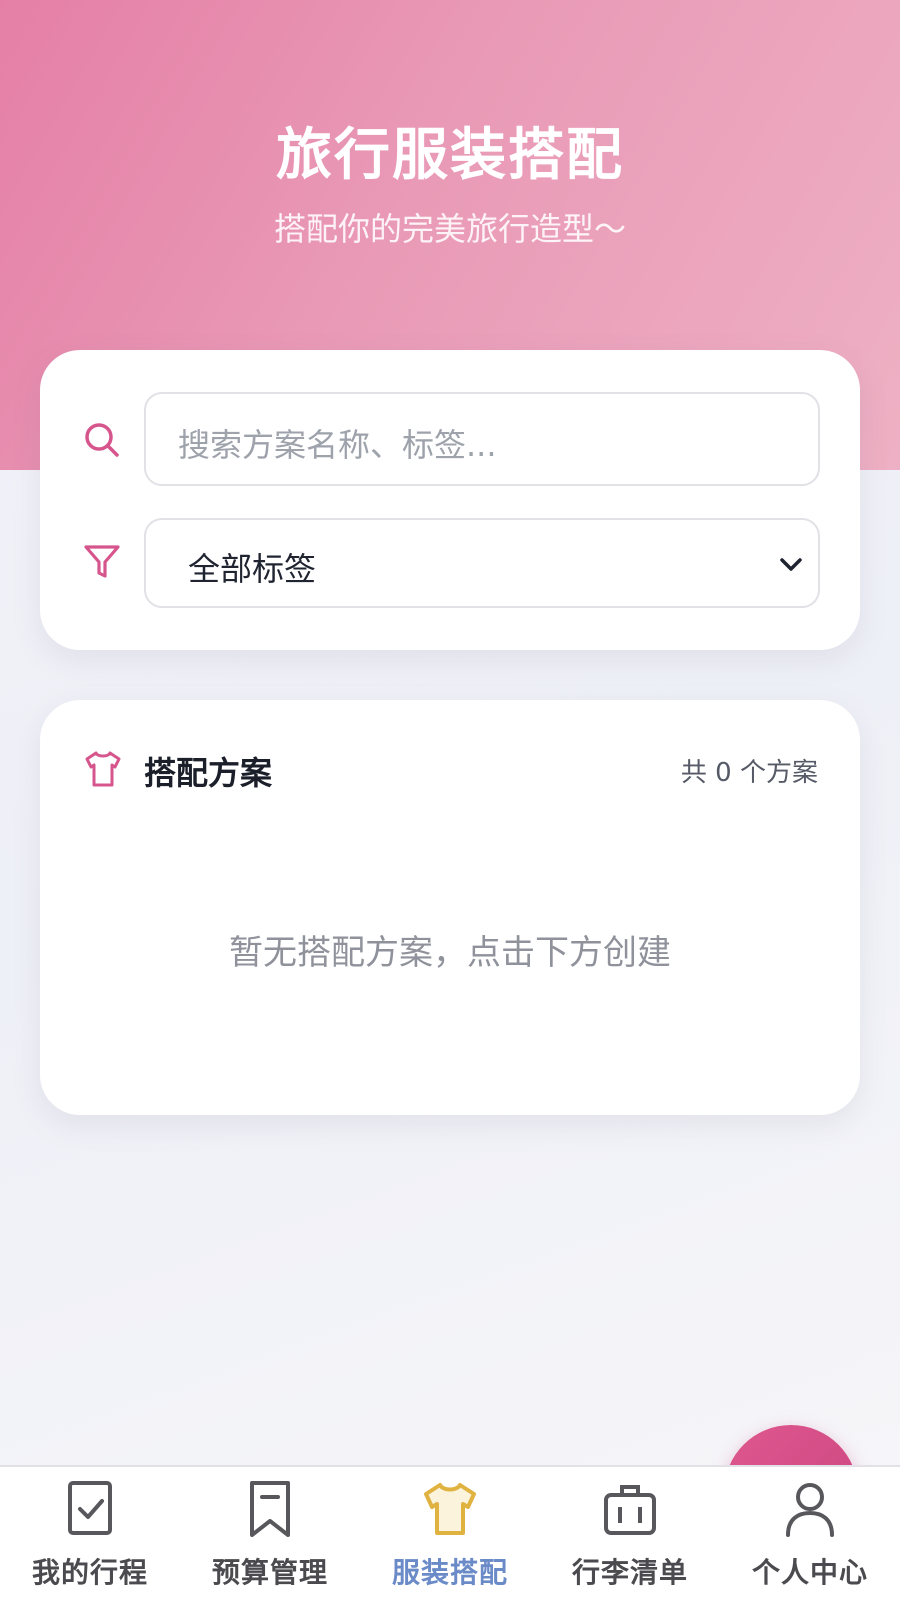 The height and width of the screenshot is (1600, 900). I want to click on page-title: 旅行服装搭配, so click(450, 155).